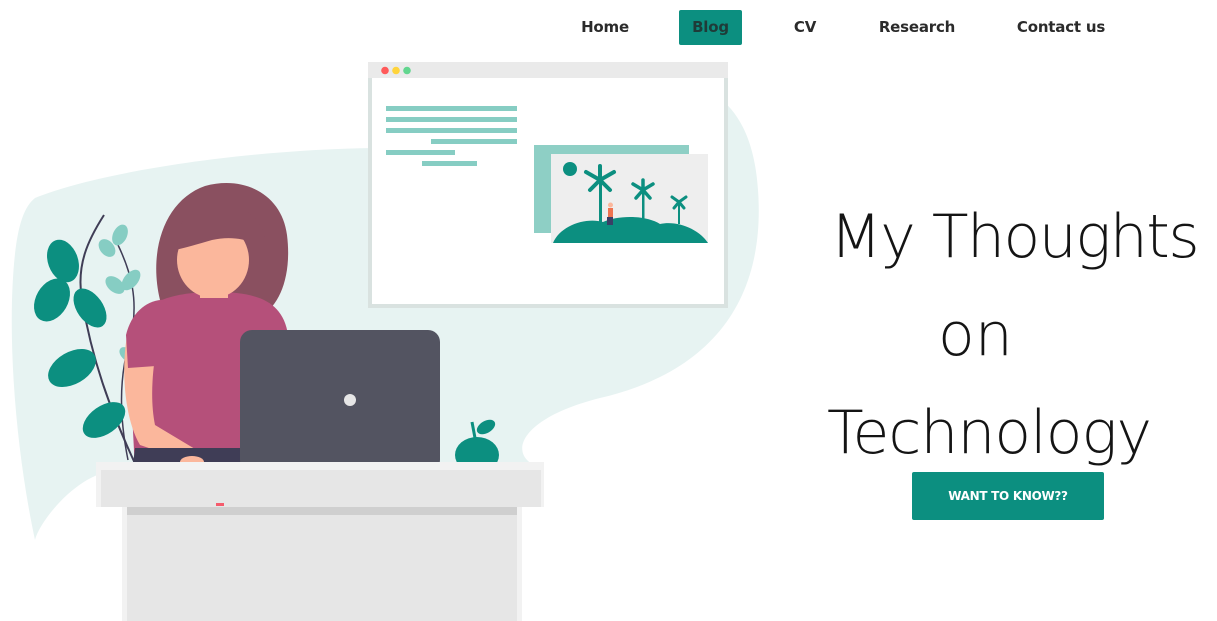  Describe the element at coordinates (989, 433) in the screenshot. I see `hero-title-line: Technology` at that location.